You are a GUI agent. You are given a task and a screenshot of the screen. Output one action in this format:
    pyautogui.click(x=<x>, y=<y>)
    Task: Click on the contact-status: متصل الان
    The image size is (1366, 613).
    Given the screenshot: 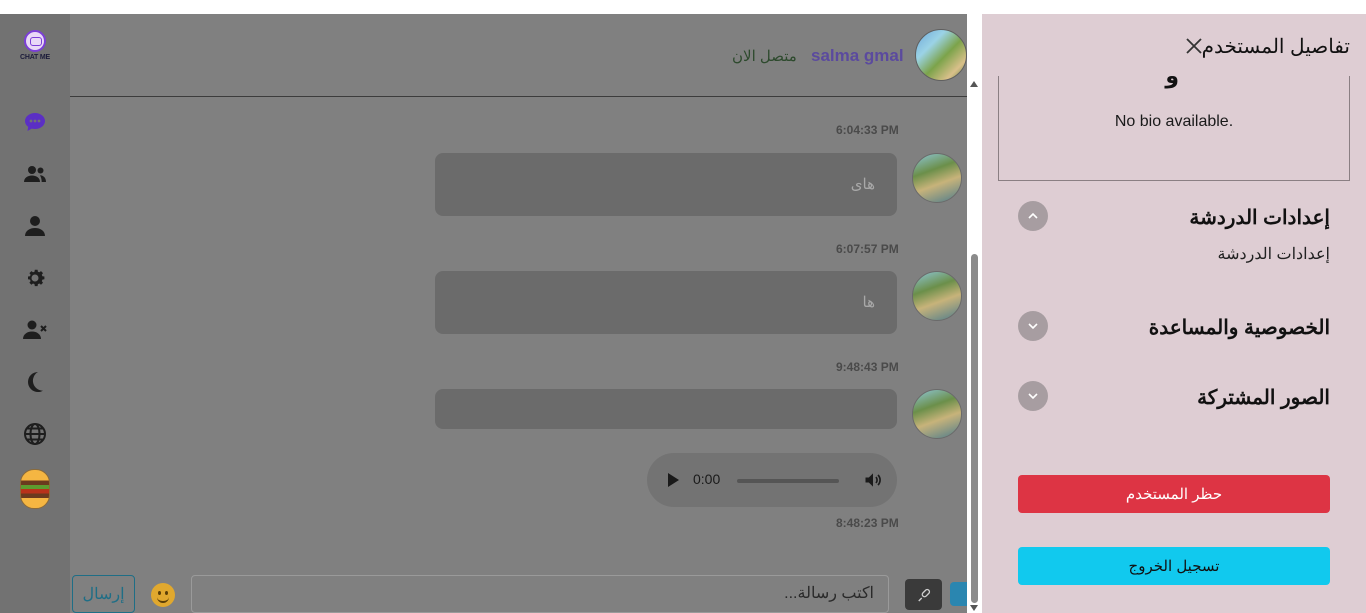 What is the action you would take?
    pyautogui.click(x=764, y=56)
    